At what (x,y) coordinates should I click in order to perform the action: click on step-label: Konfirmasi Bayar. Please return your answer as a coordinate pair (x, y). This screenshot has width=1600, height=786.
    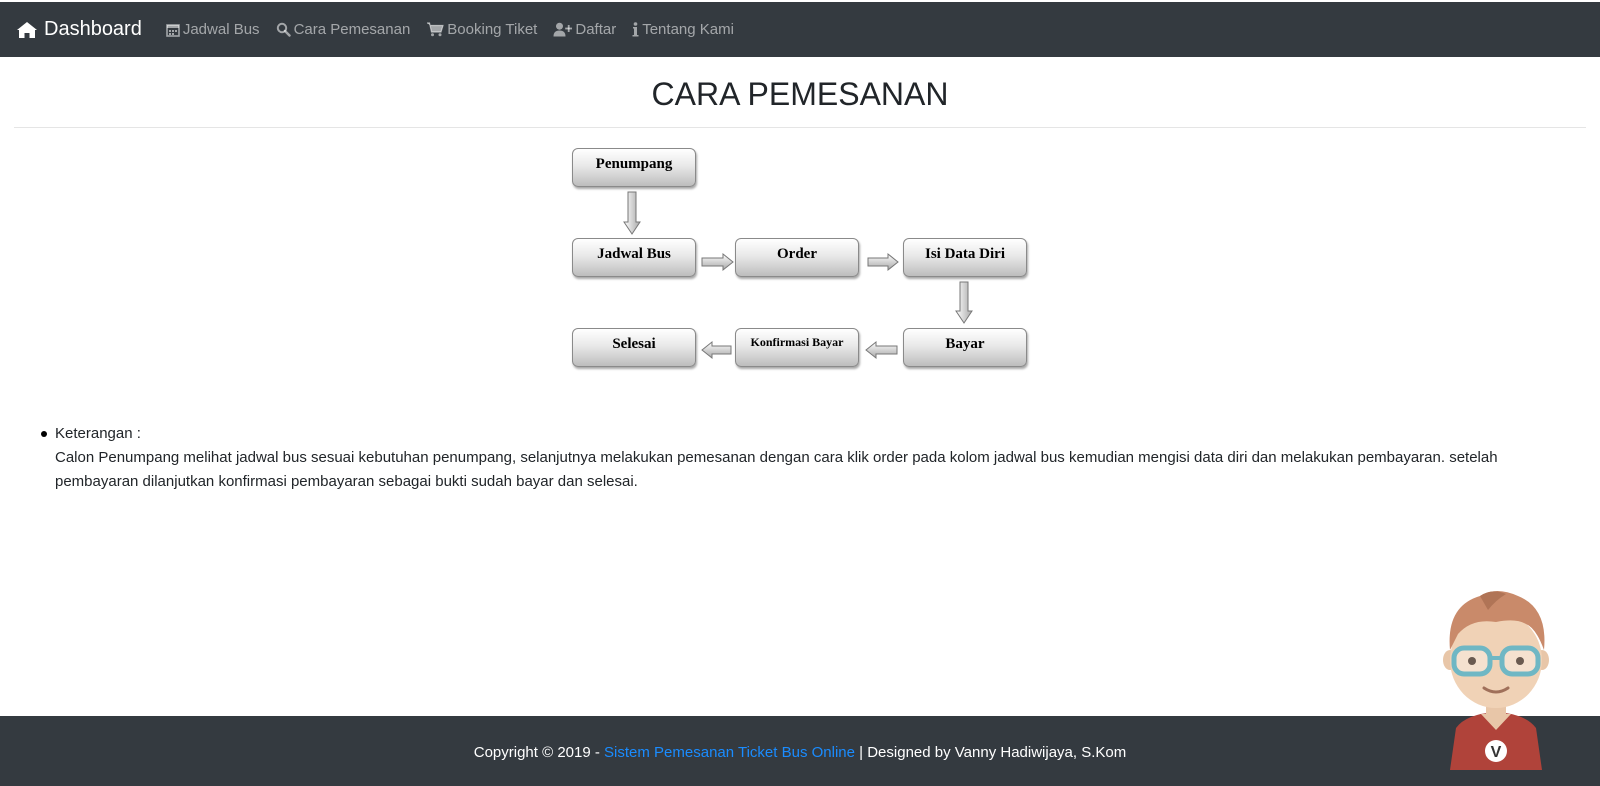
    Looking at the image, I should click on (797, 342).